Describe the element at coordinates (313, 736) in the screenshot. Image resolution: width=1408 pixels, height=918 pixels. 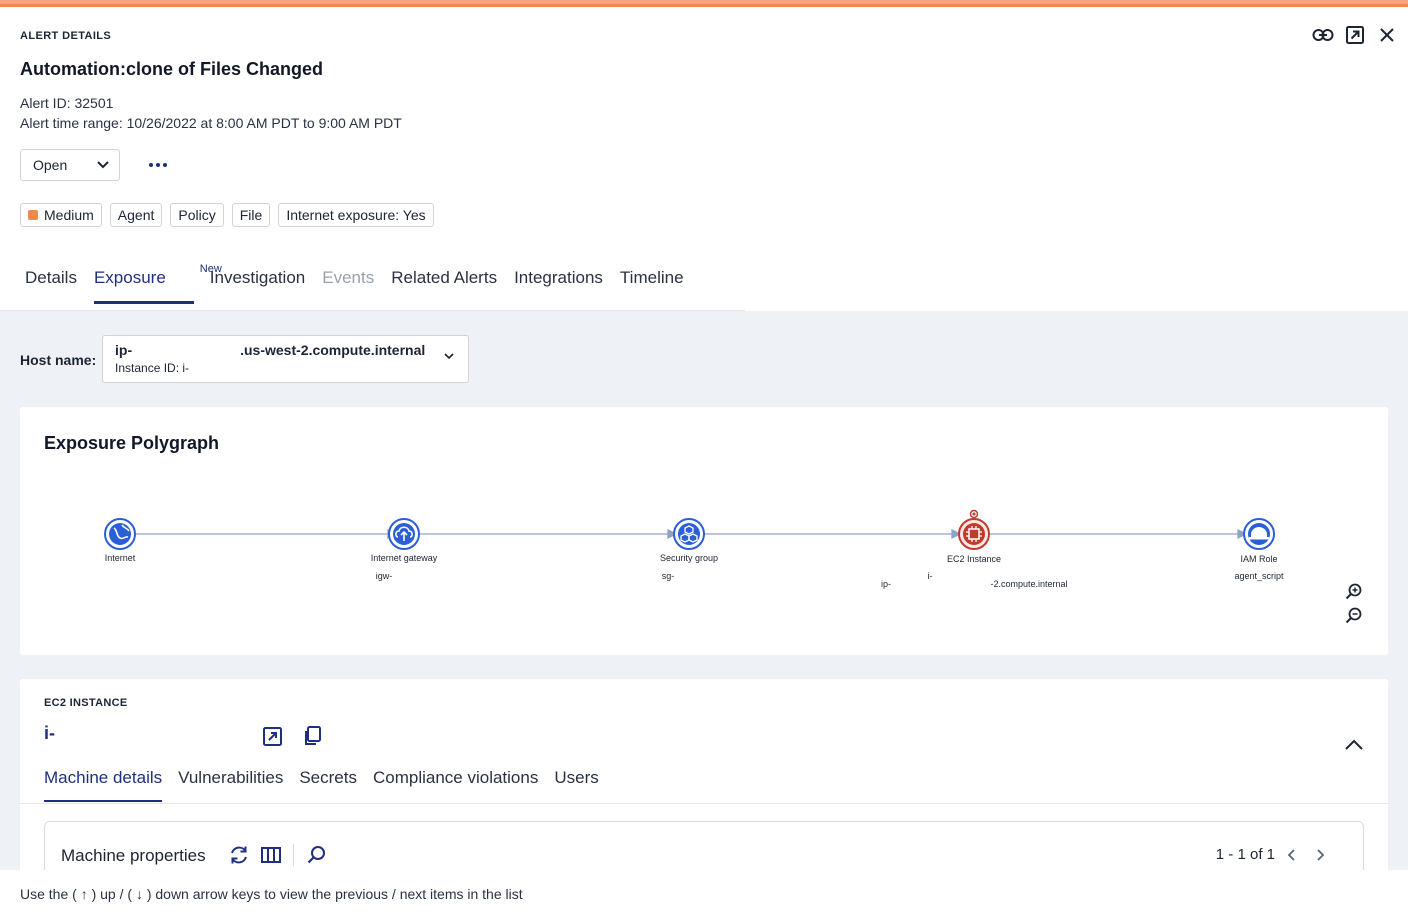
I see `copy-icon` at that location.